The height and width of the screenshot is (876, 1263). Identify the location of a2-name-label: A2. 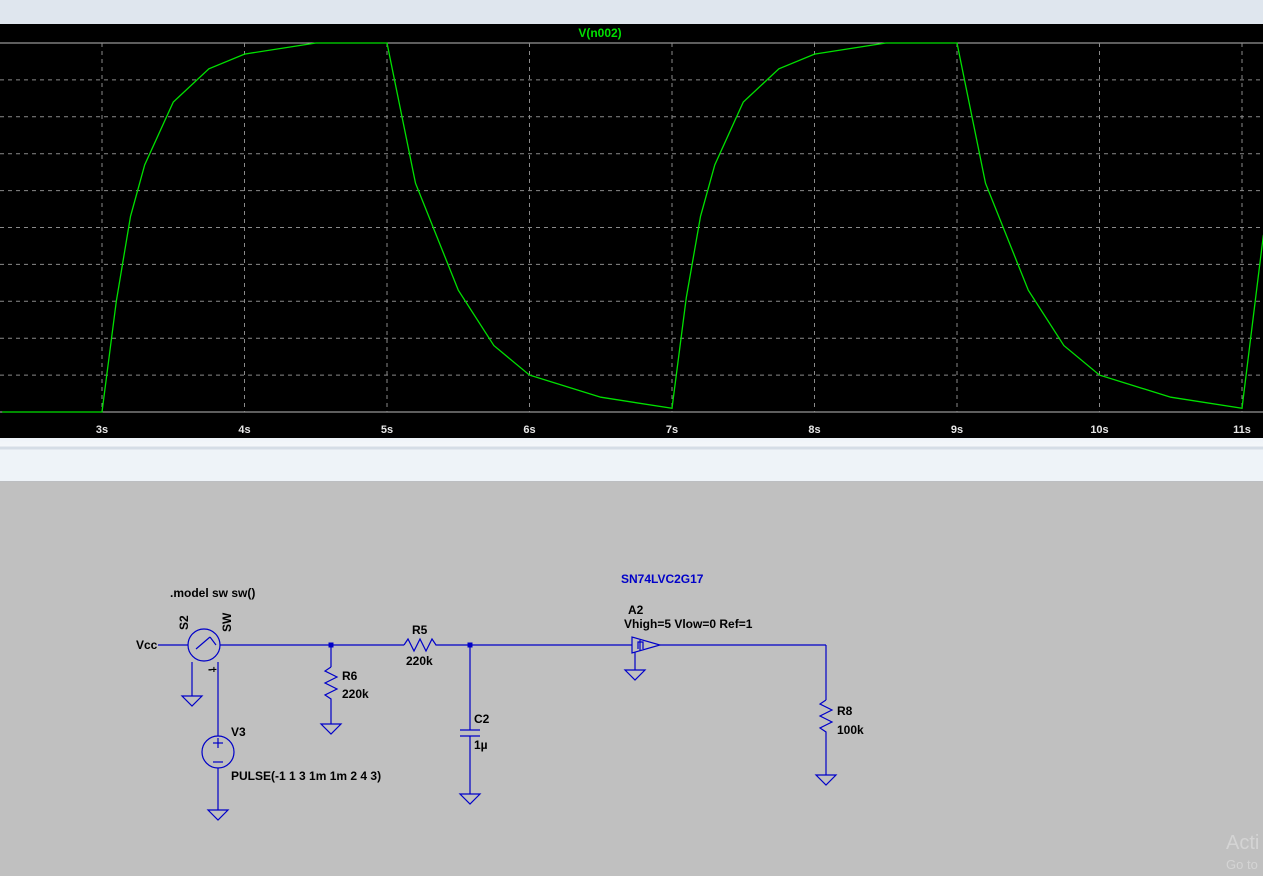
(636, 610).